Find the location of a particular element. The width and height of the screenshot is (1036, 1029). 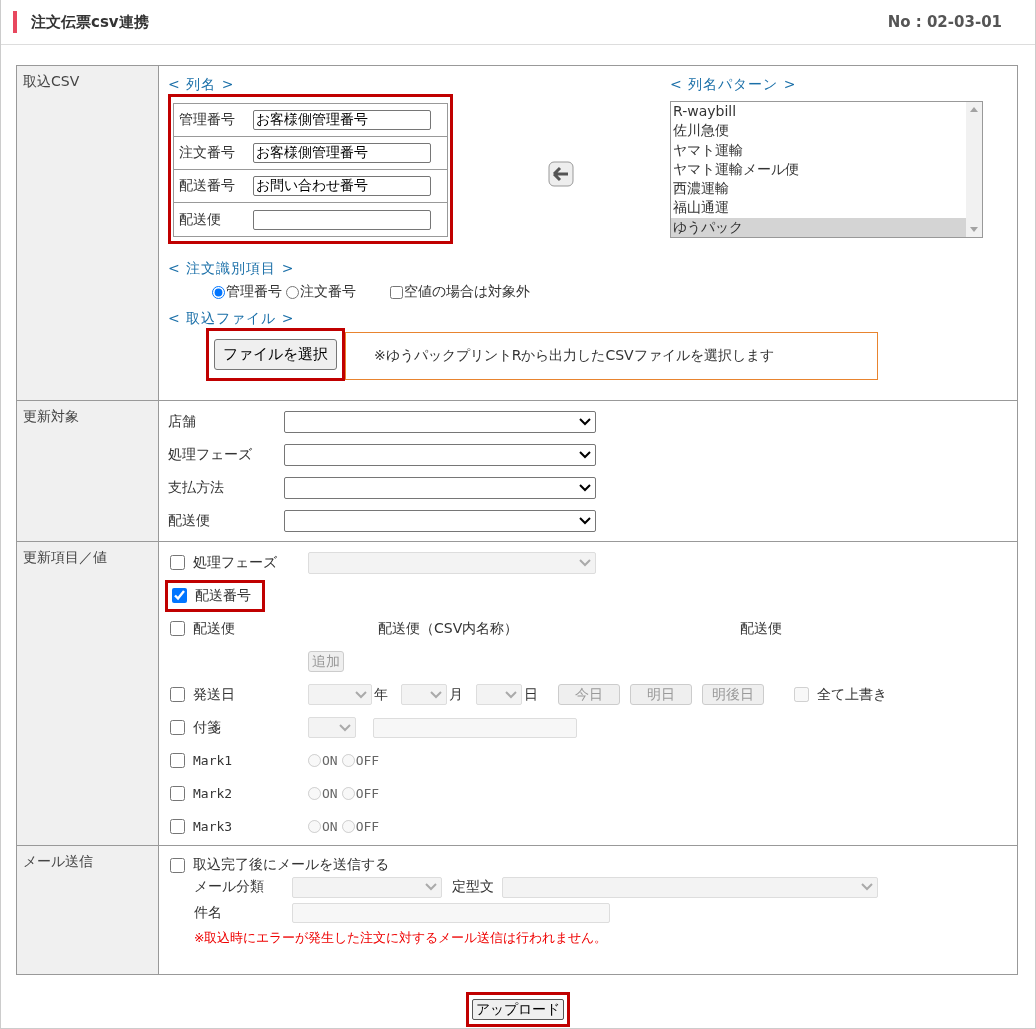

filter-label: 店舗 is located at coordinates (182, 421).